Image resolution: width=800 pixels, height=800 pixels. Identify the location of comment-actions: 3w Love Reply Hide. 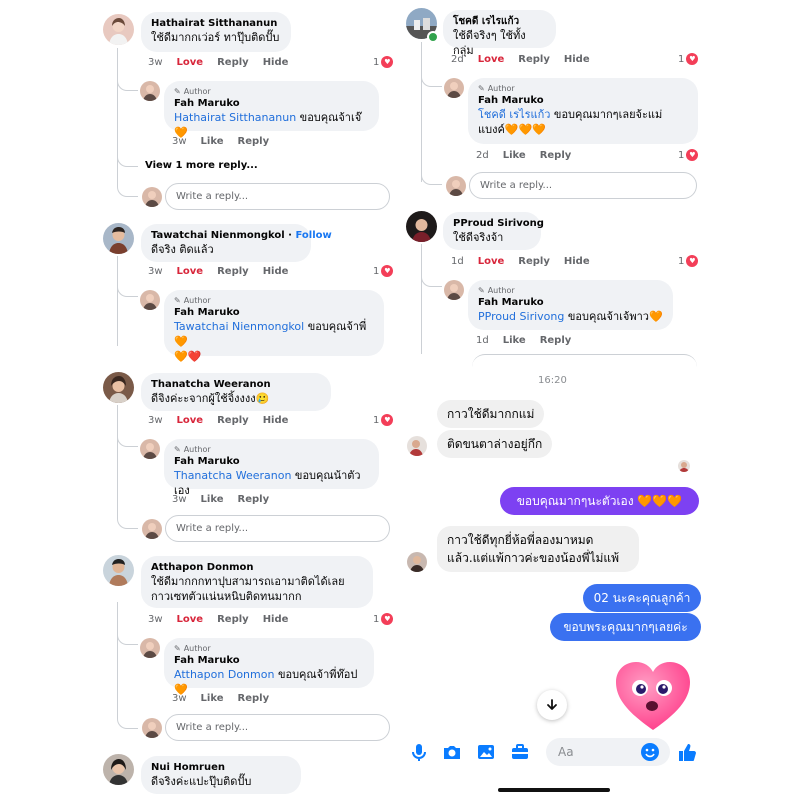
(218, 420).